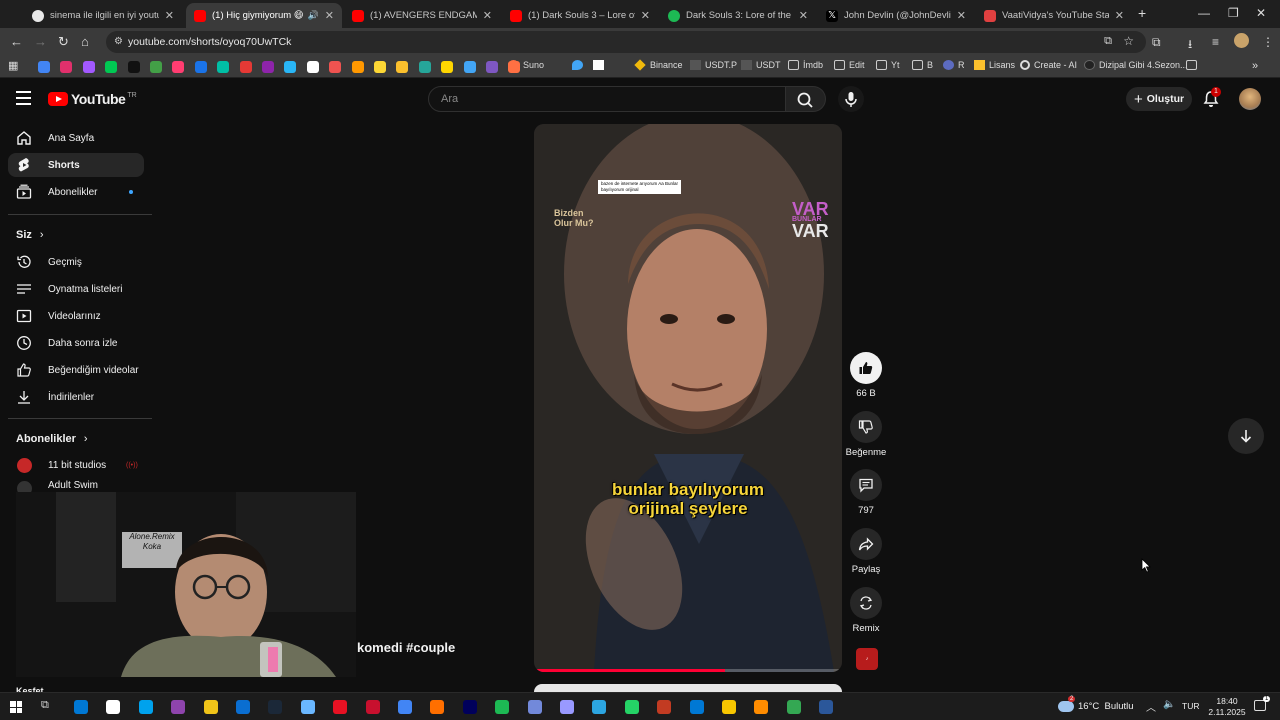  What do you see at coordinates (1255, 66) in the screenshot?
I see `more-bookmarks-icon: »` at bounding box center [1255, 66].